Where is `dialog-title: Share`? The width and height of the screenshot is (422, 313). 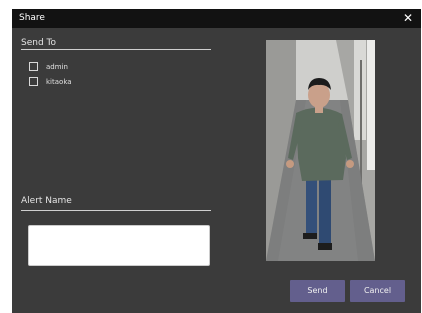
dialog-title: Share is located at coordinates (32, 18).